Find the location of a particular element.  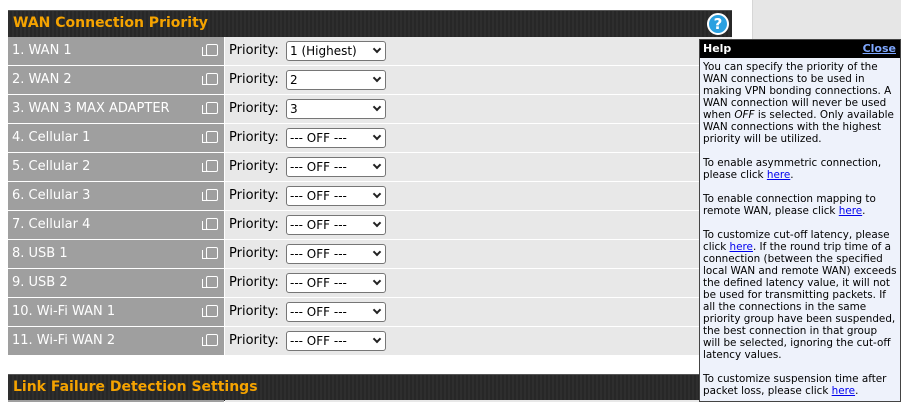

help-close-link: Close is located at coordinates (879, 49).